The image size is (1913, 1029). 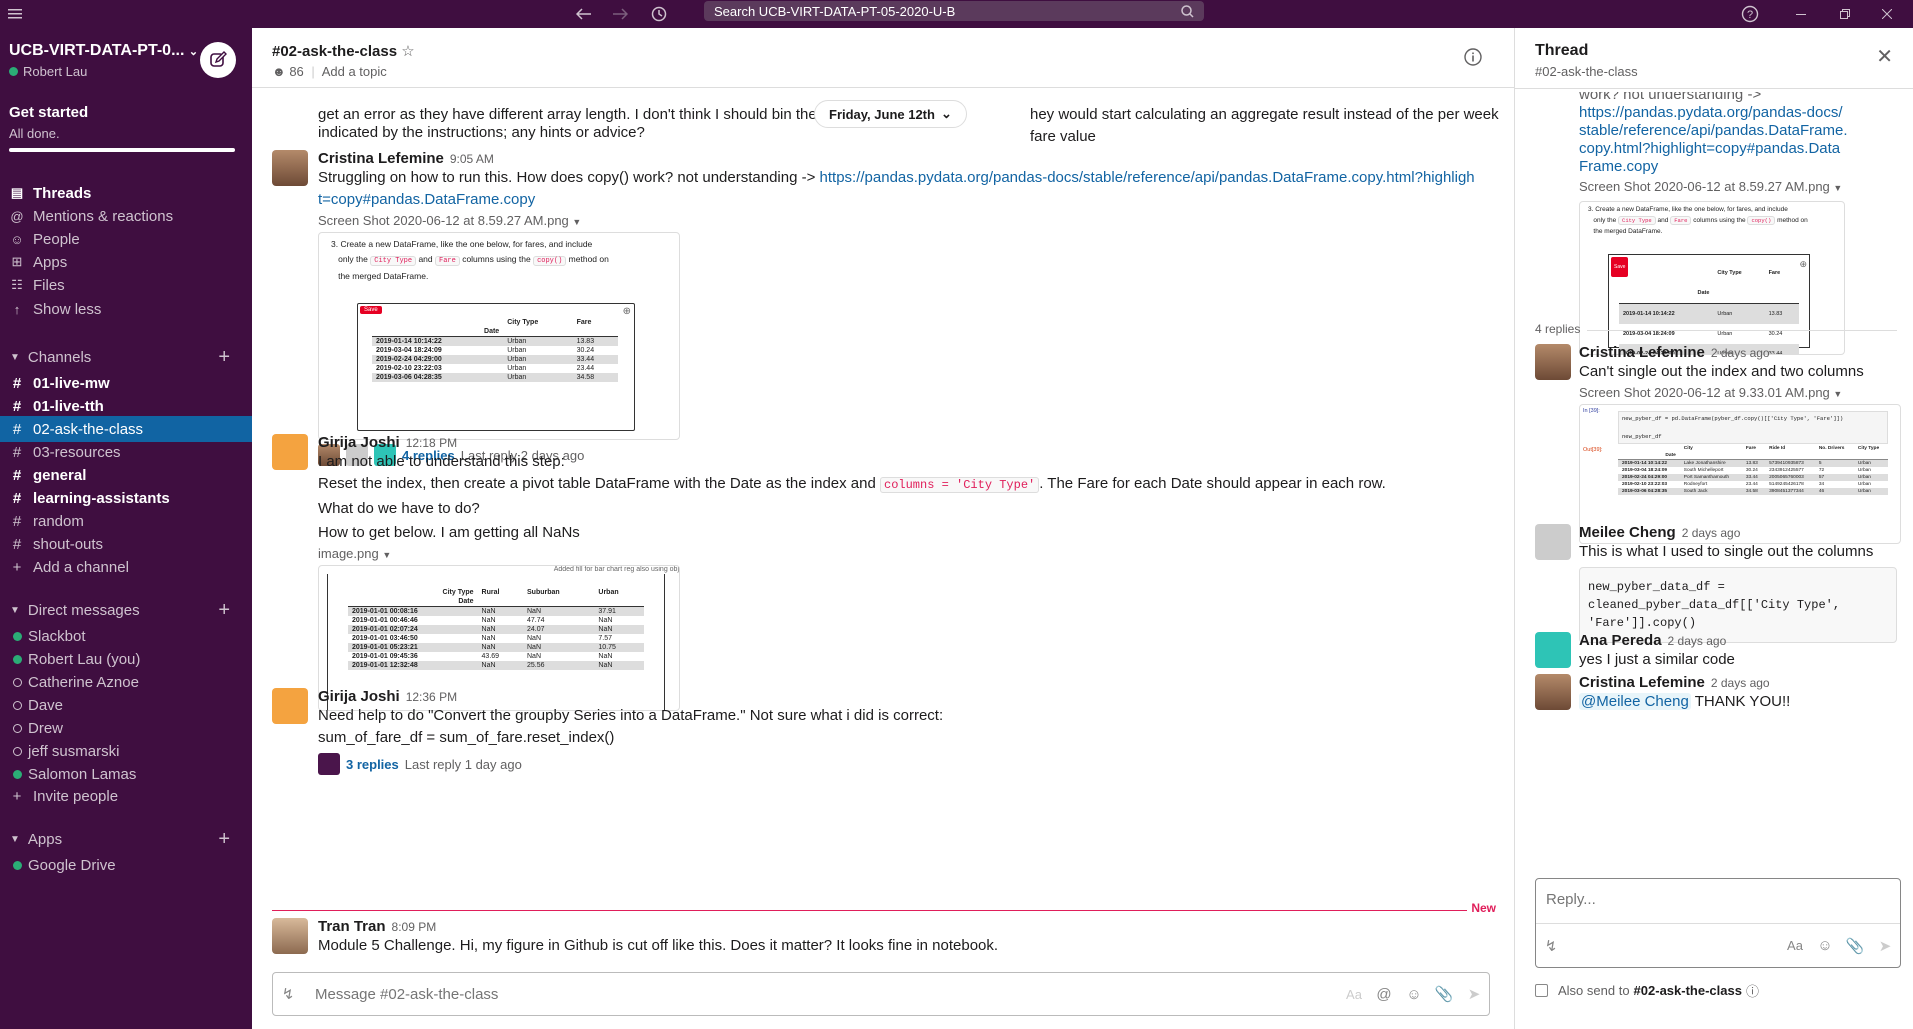 I want to click on message-author: Tran Tran, so click(x=352, y=926).